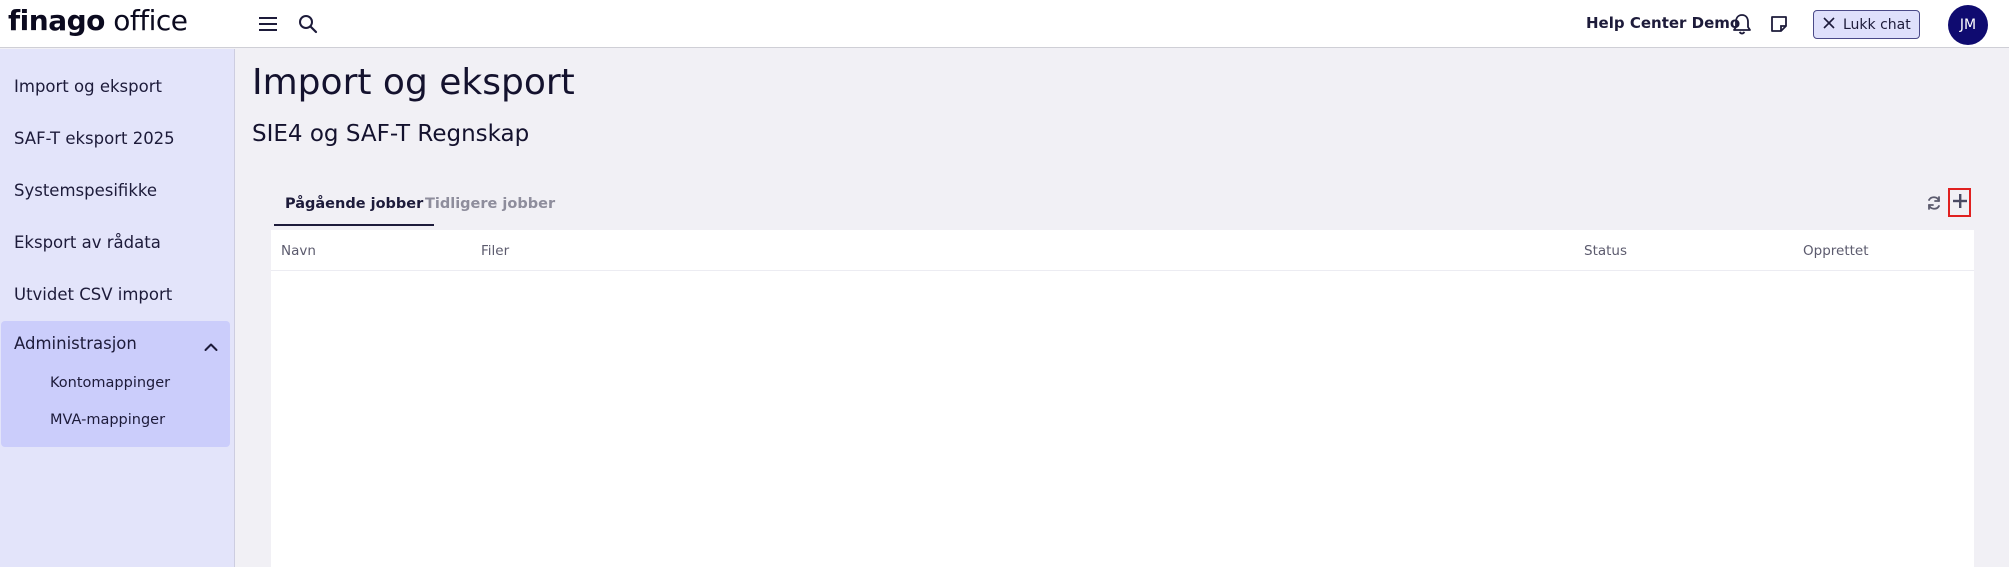  What do you see at coordinates (1836, 251) in the screenshot?
I see `column-header-opprettet: Opprettet` at bounding box center [1836, 251].